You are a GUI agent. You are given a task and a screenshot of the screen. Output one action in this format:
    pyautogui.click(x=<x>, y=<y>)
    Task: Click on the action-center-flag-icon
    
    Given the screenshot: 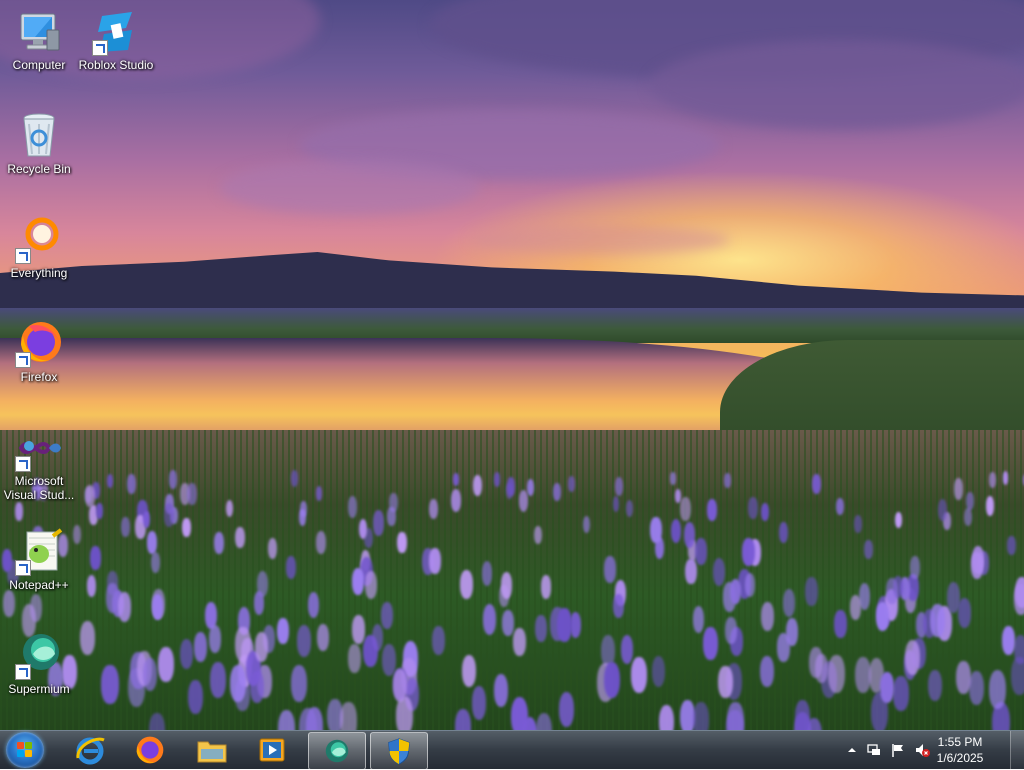 What is the action you would take?
    pyautogui.click(x=898, y=750)
    